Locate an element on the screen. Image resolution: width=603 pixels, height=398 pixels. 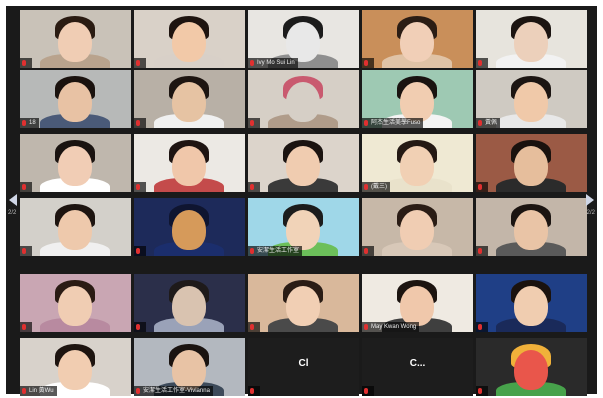
participant-tile: 安潔生活工作室-Vivianna is located at coordinates (189, 367).